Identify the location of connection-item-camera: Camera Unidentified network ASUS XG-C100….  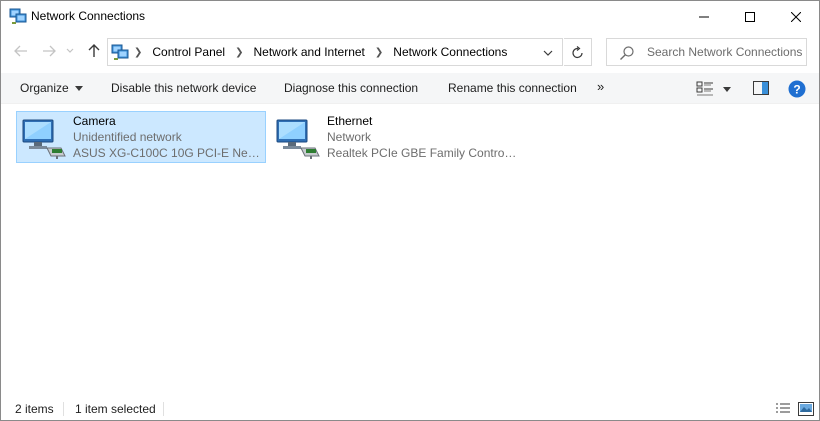
(141, 137).